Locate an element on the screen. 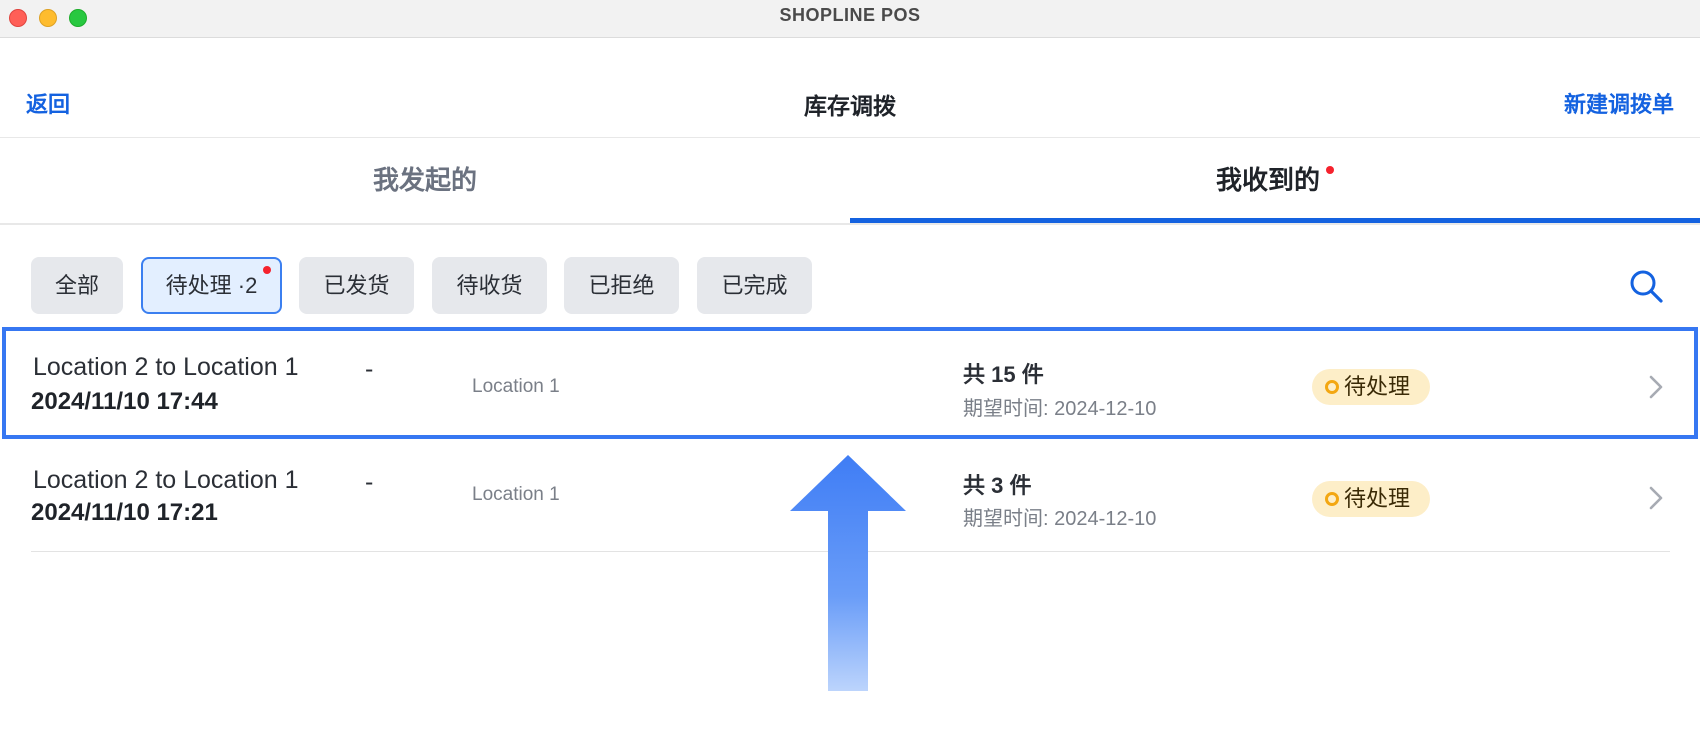 Image resolution: width=1700 pixels, height=735 pixels. tab-bar: 我发起的 我收到的 is located at coordinates (850, 181).